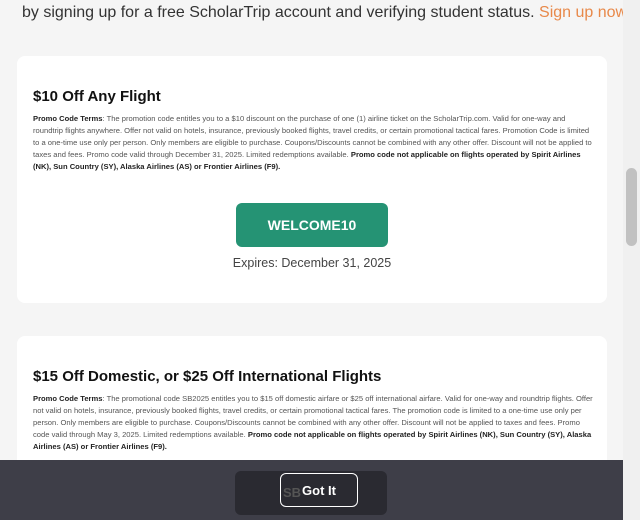  Describe the element at coordinates (585, 12) in the screenshot. I see `sign-up-link: Sign up now.` at that location.